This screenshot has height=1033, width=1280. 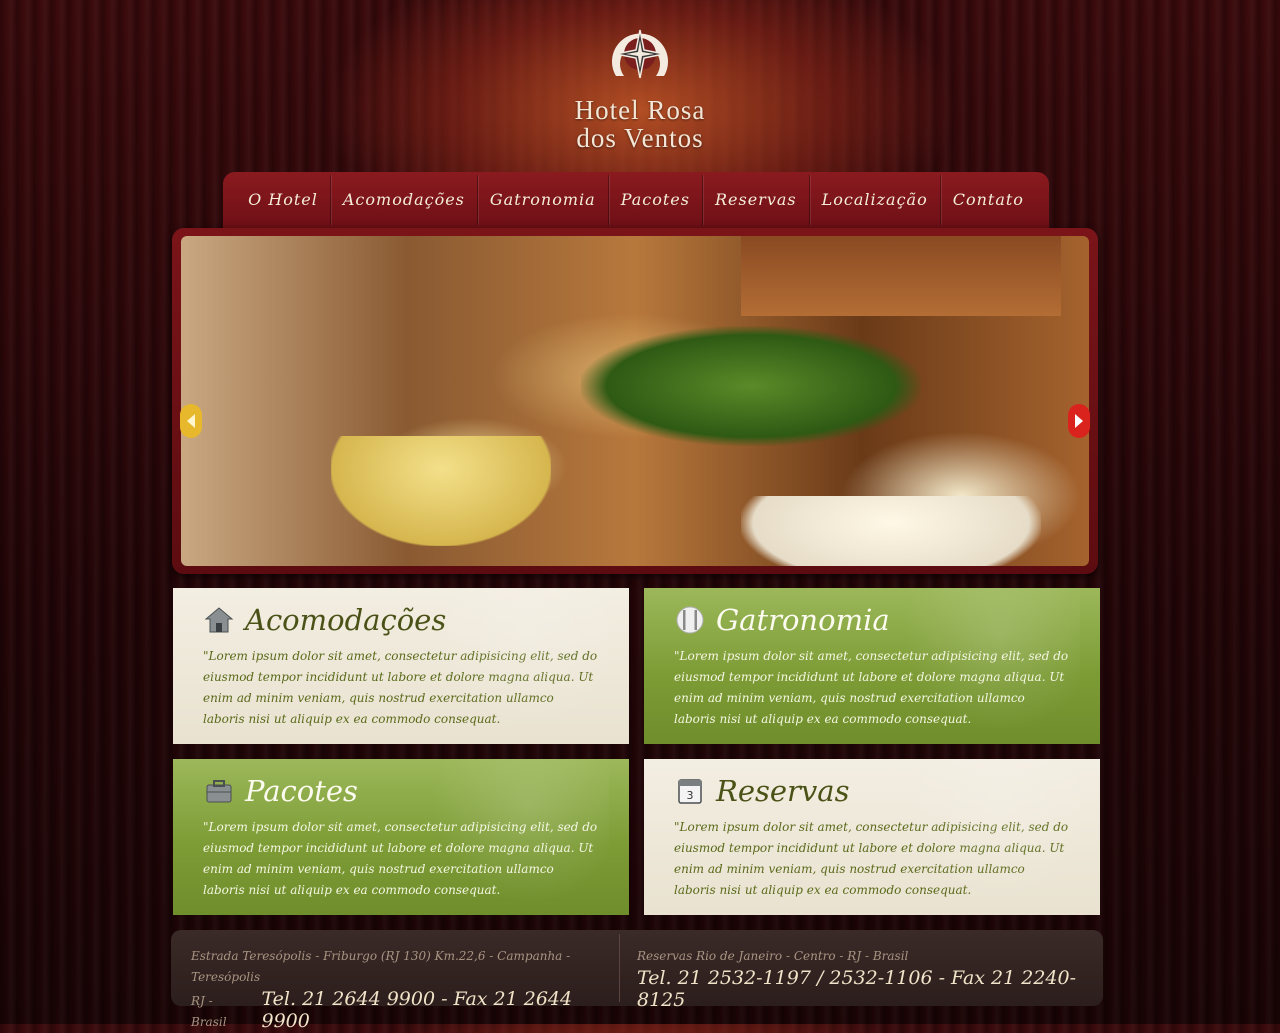 What do you see at coordinates (417, 1010) in the screenshot?
I see `footer-phone: Tel. 21 2644 9900 - Fax 21 2644 9900` at bounding box center [417, 1010].